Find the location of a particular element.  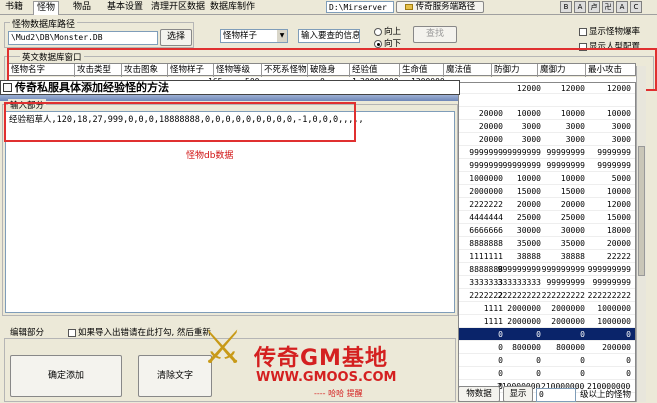

gm-logo: ⚔ 传奇GM基地 WWW.GMOOS.COM ---- 哈哈 提醒 is located at coordinates (327, 357).